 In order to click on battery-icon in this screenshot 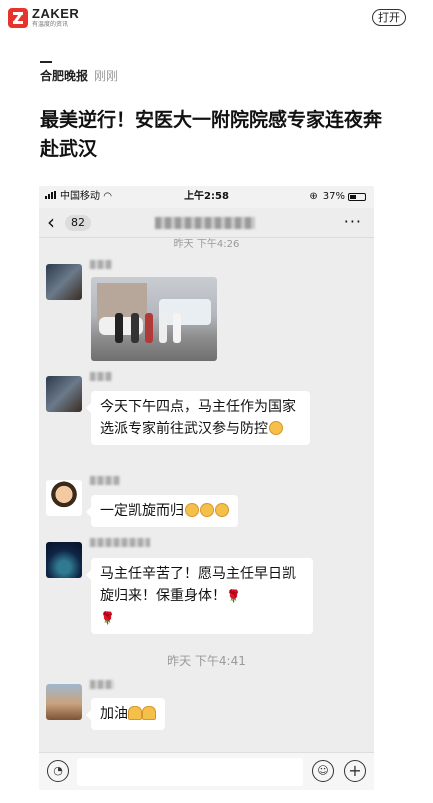, I will do `click(357, 197)`.